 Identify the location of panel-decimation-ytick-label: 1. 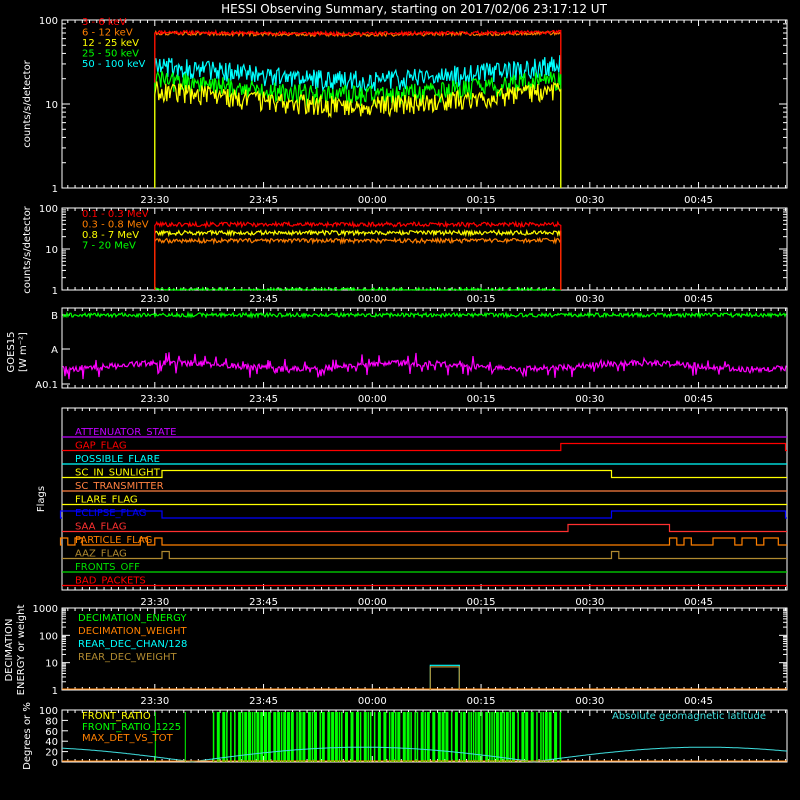
(55, 691).